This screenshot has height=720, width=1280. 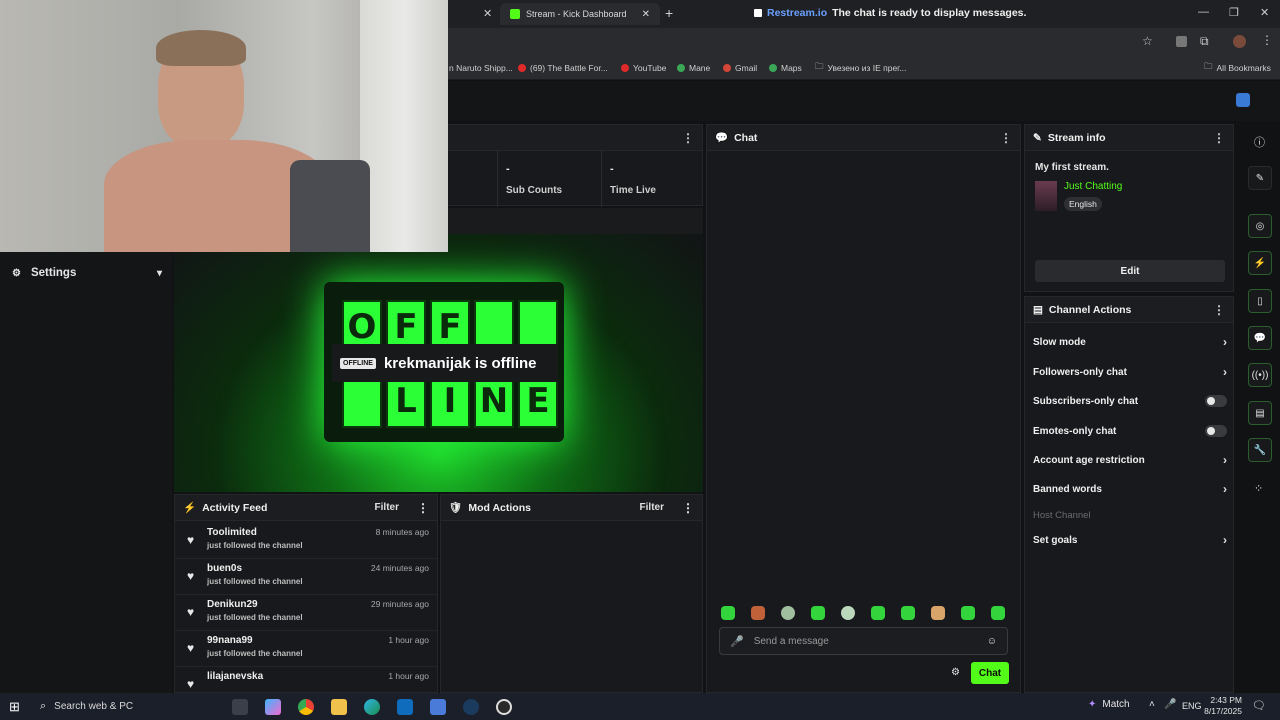 What do you see at coordinates (1243, 100) in the screenshot?
I see `kick-profile-icon` at bounding box center [1243, 100].